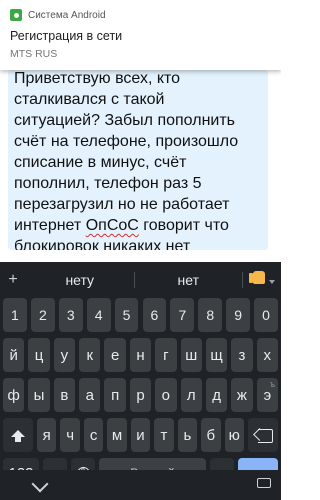  Describe the element at coordinates (89, 99) in the screenshot. I see `message-line: сталкивался с такой` at that location.